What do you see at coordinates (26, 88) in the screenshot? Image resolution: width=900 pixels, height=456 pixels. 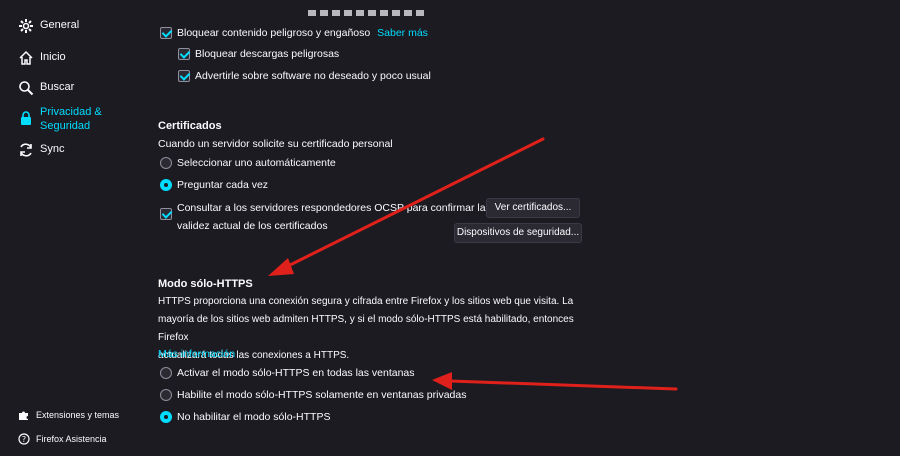 I see `search-icon` at bounding box center [26, 88].